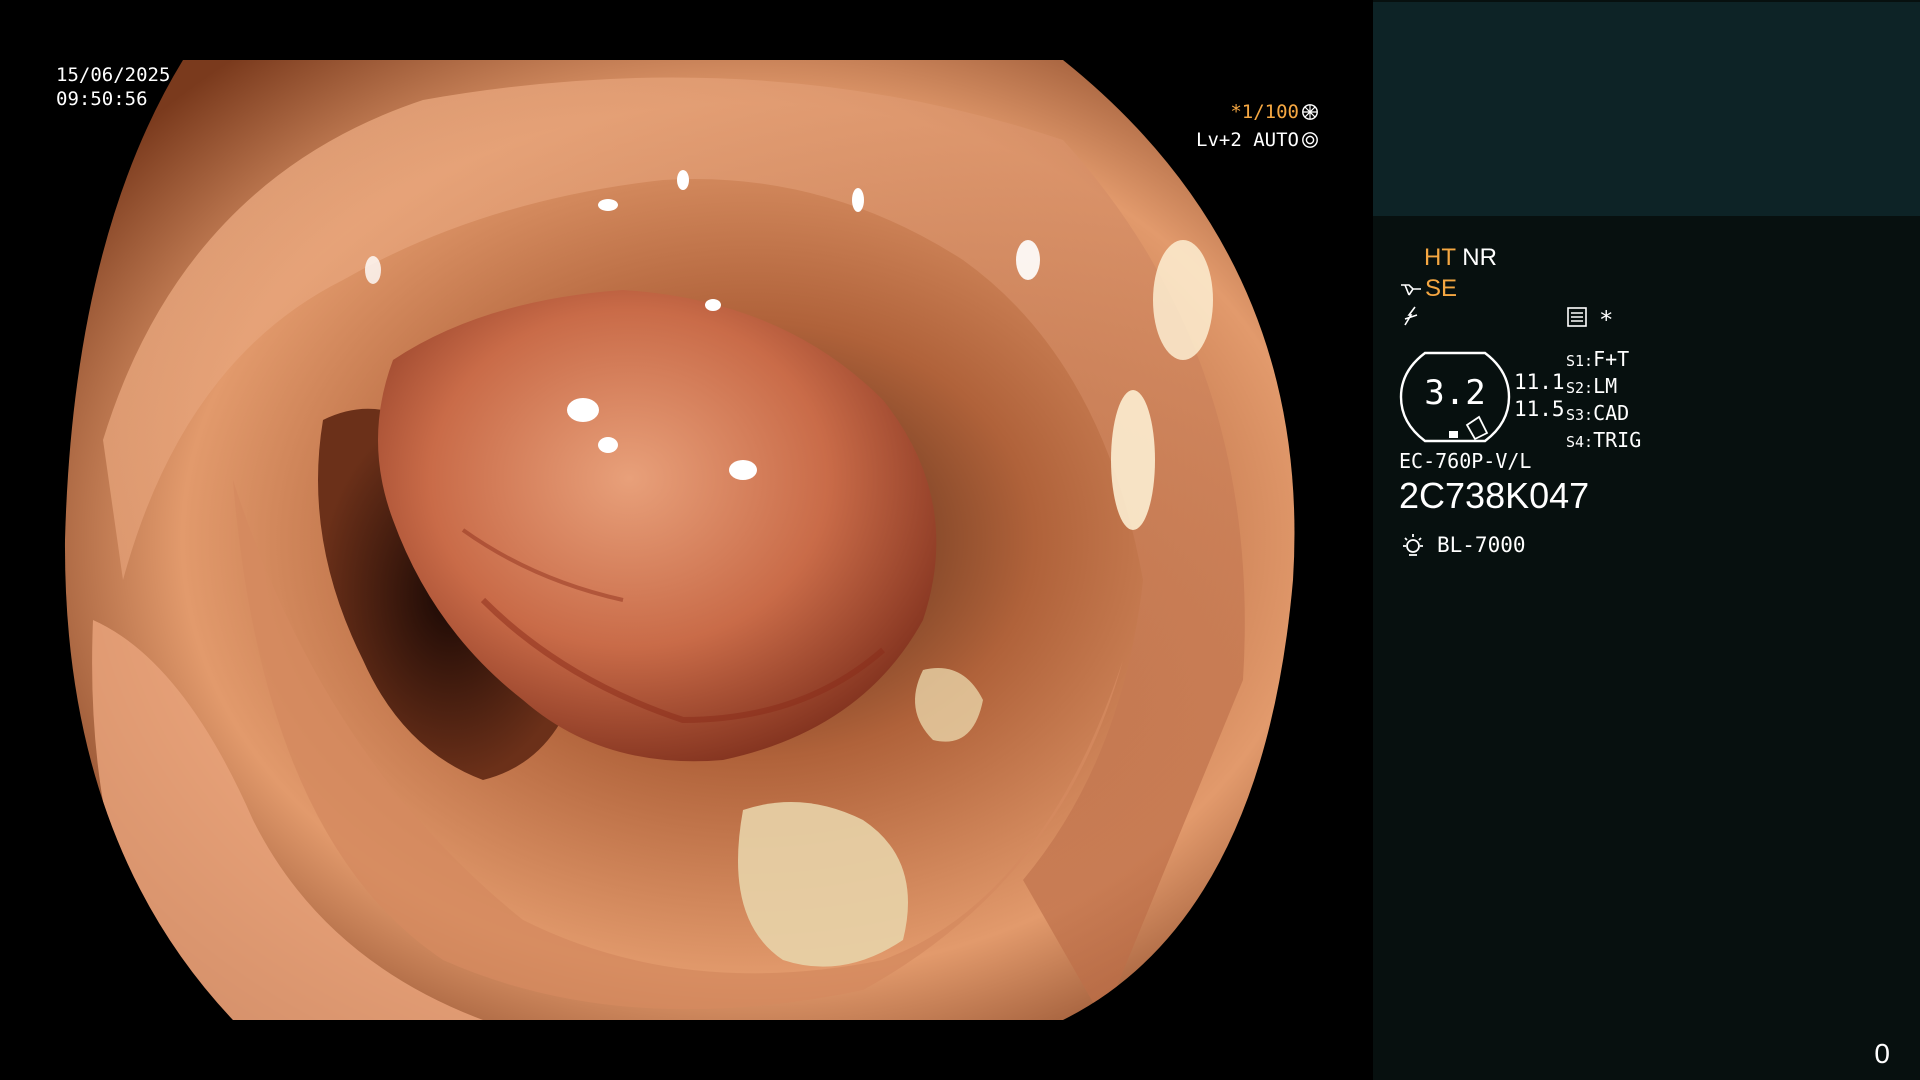 The width and height of the screenshot is (1920, 1080). What do you see at coordinates (1310, 112) in the screenshot?
I see `shutter-icon` at bounding box center [1310, 112].